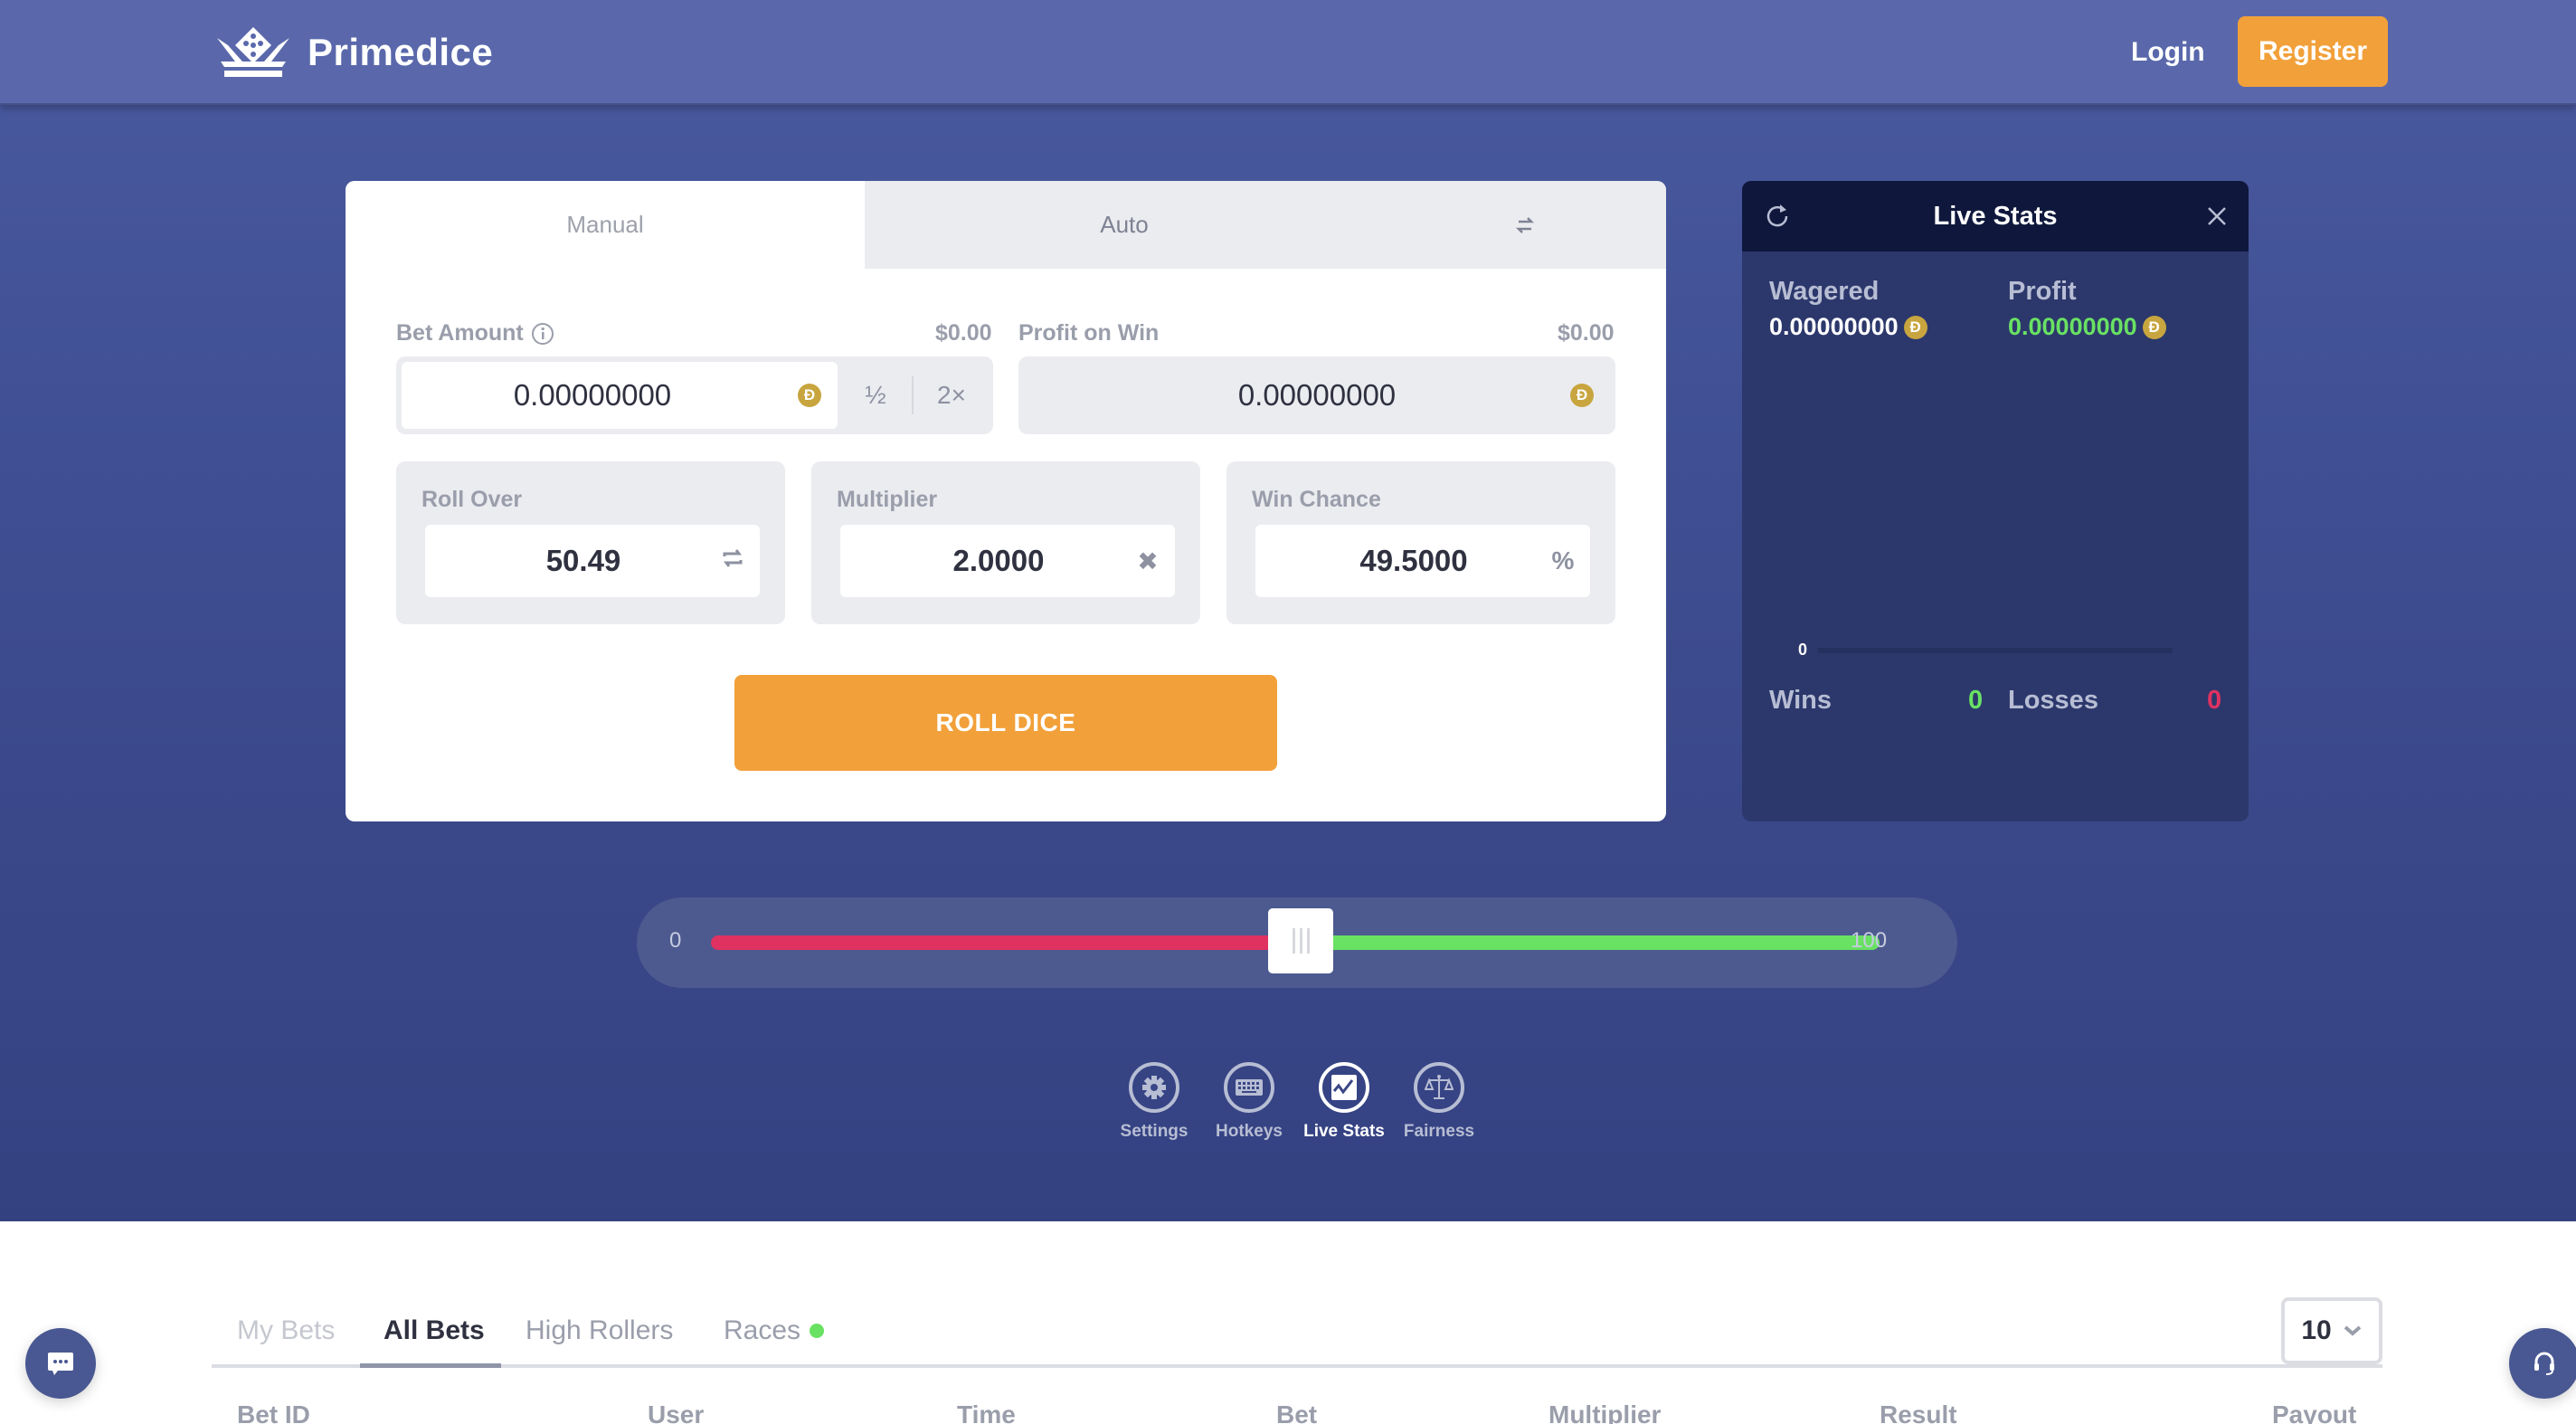  I want to click on roll-over-value: 50.49, so click(583, 560).